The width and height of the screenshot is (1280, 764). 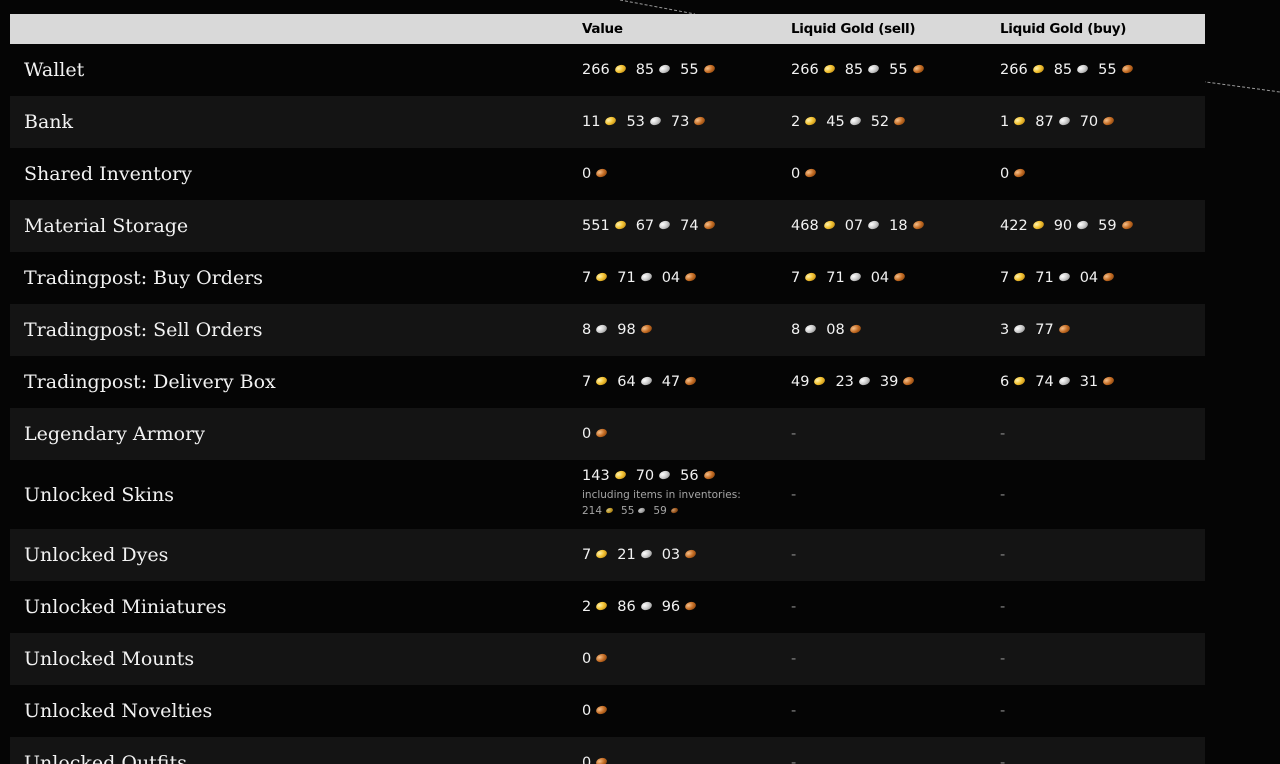 What do you see at coordinates (626, 278) in the screenshot?
I see `amount-number: 71` at bounding box center [626, 278].